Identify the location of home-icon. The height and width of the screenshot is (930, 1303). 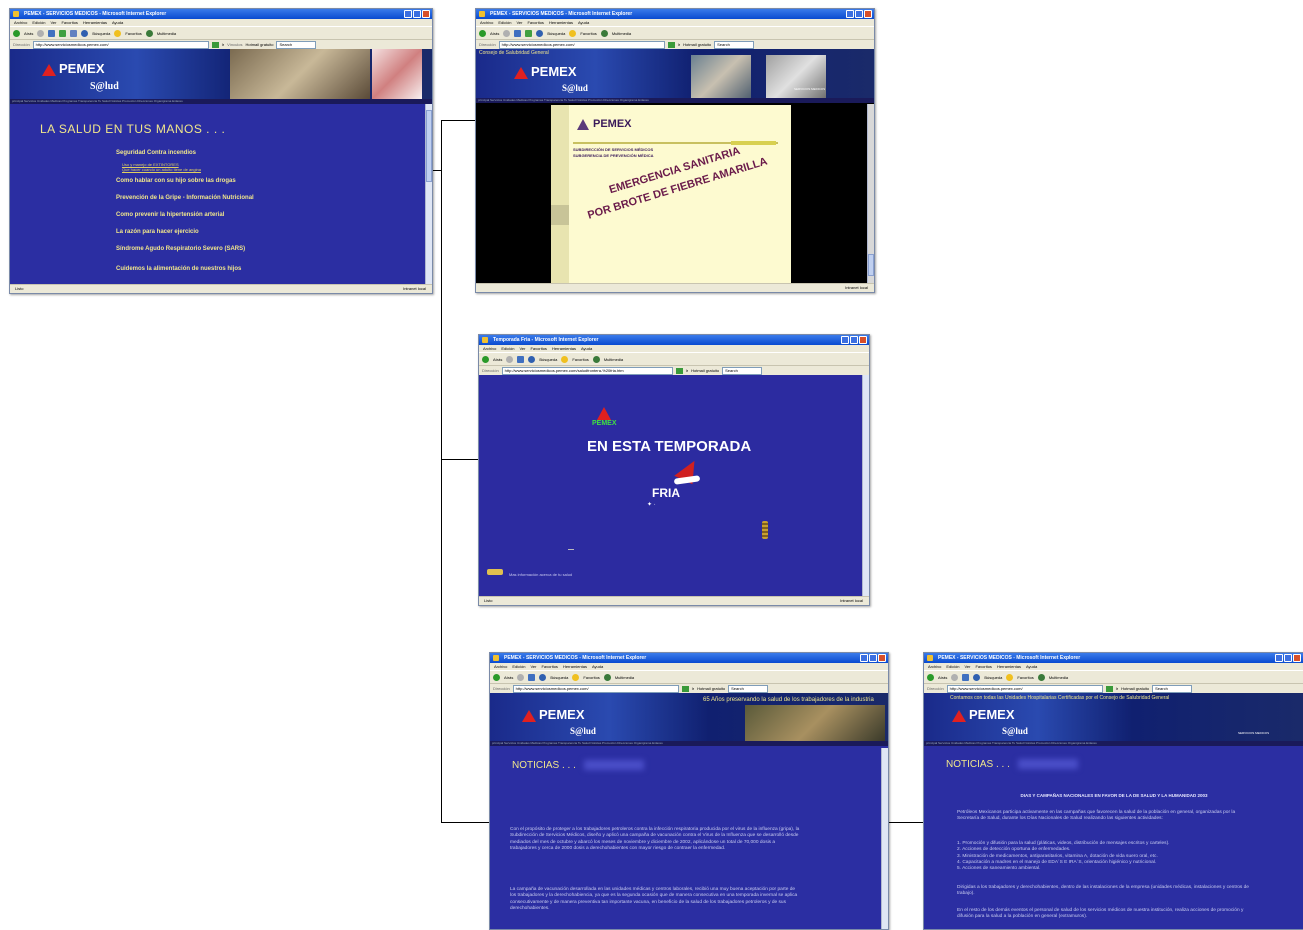
(74, 33).